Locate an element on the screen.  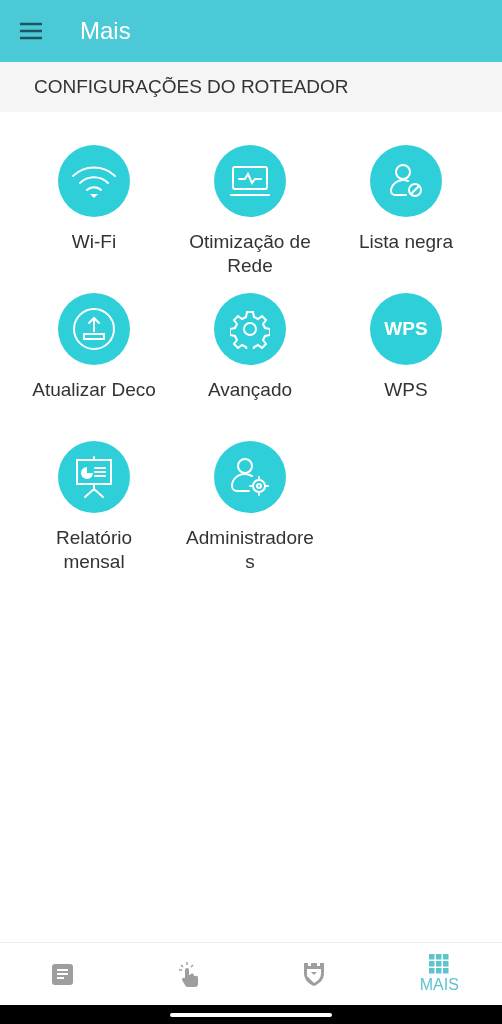
document-icon is located at coordinates (63, 974).